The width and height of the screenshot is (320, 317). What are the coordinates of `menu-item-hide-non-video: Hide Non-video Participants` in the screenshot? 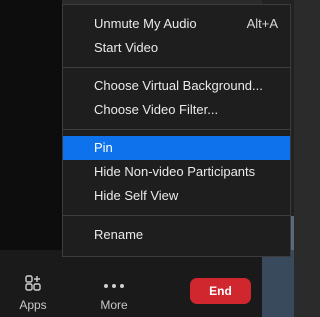 It's located at (176, 172).